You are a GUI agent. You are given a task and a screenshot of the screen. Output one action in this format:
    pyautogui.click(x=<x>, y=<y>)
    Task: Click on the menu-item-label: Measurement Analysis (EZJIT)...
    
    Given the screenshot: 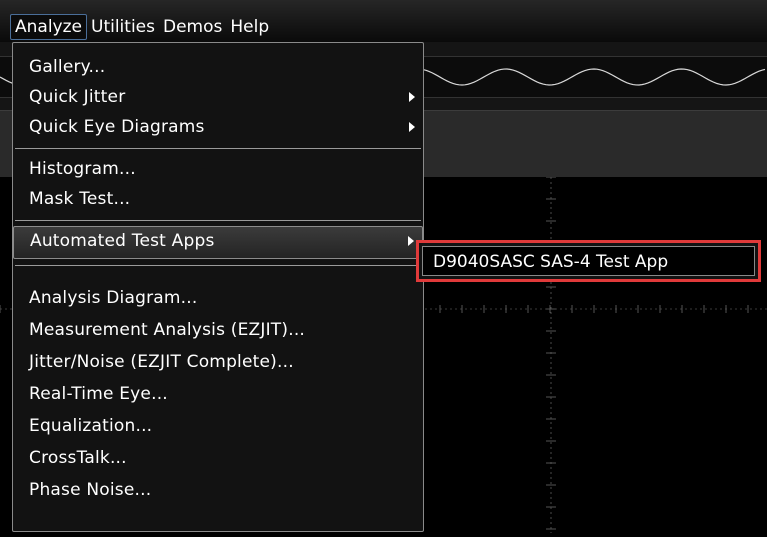 What is the action you would take?
    pyautogui.click(x=167, y=330)
    